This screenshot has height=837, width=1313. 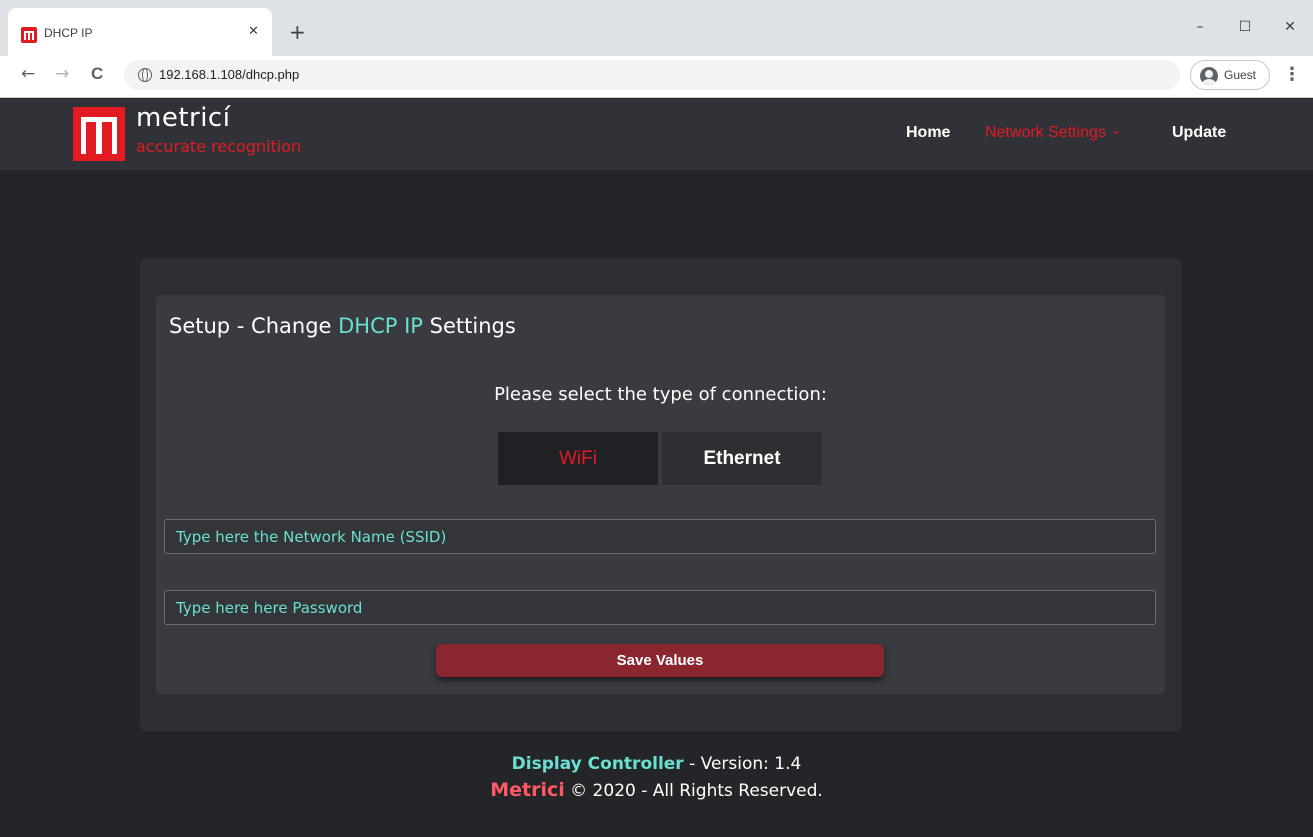 What do you see at coordinates (1209, 76) in the screenshot?
I see `profile-icon` at bounding box center [1209, 76].